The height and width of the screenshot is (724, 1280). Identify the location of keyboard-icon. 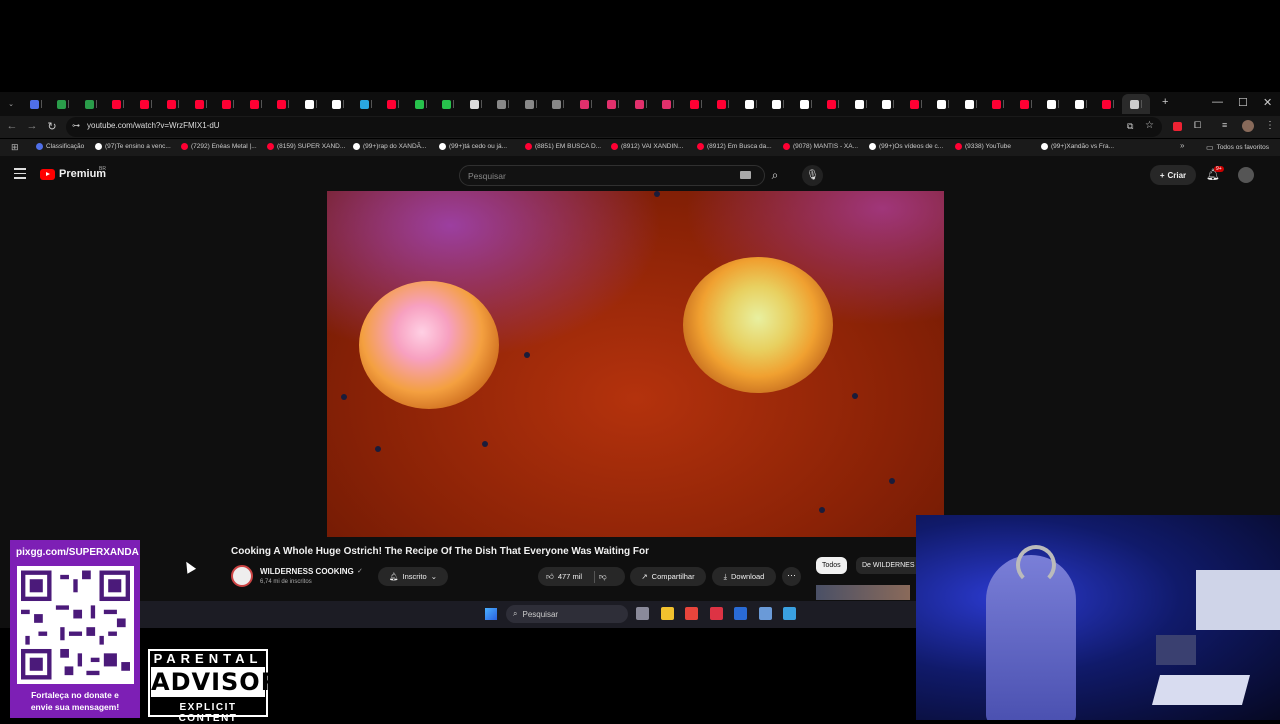
(745, 175).